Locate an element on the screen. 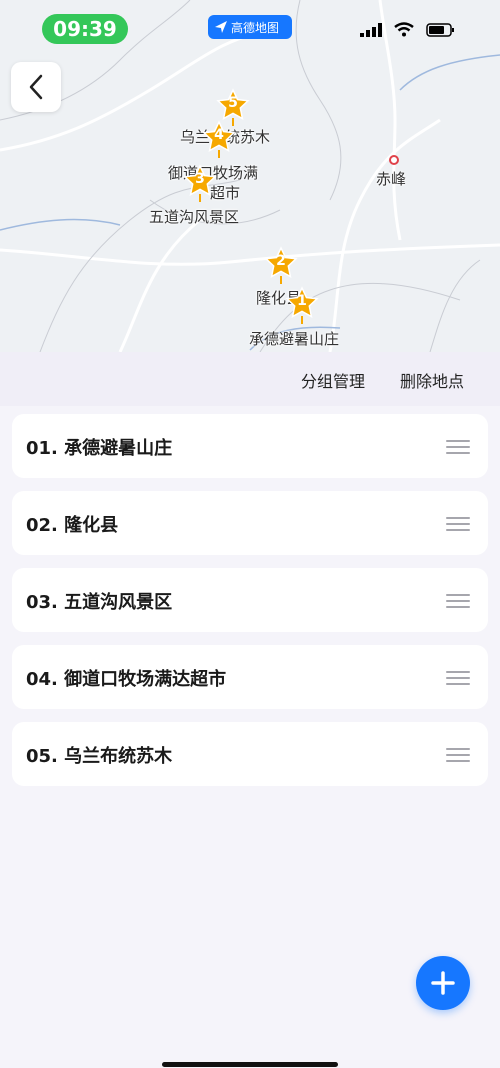 Image resolution: width=500 pixels, height=1068 pixels. home-indicator is located at coordinates (250, 1064).